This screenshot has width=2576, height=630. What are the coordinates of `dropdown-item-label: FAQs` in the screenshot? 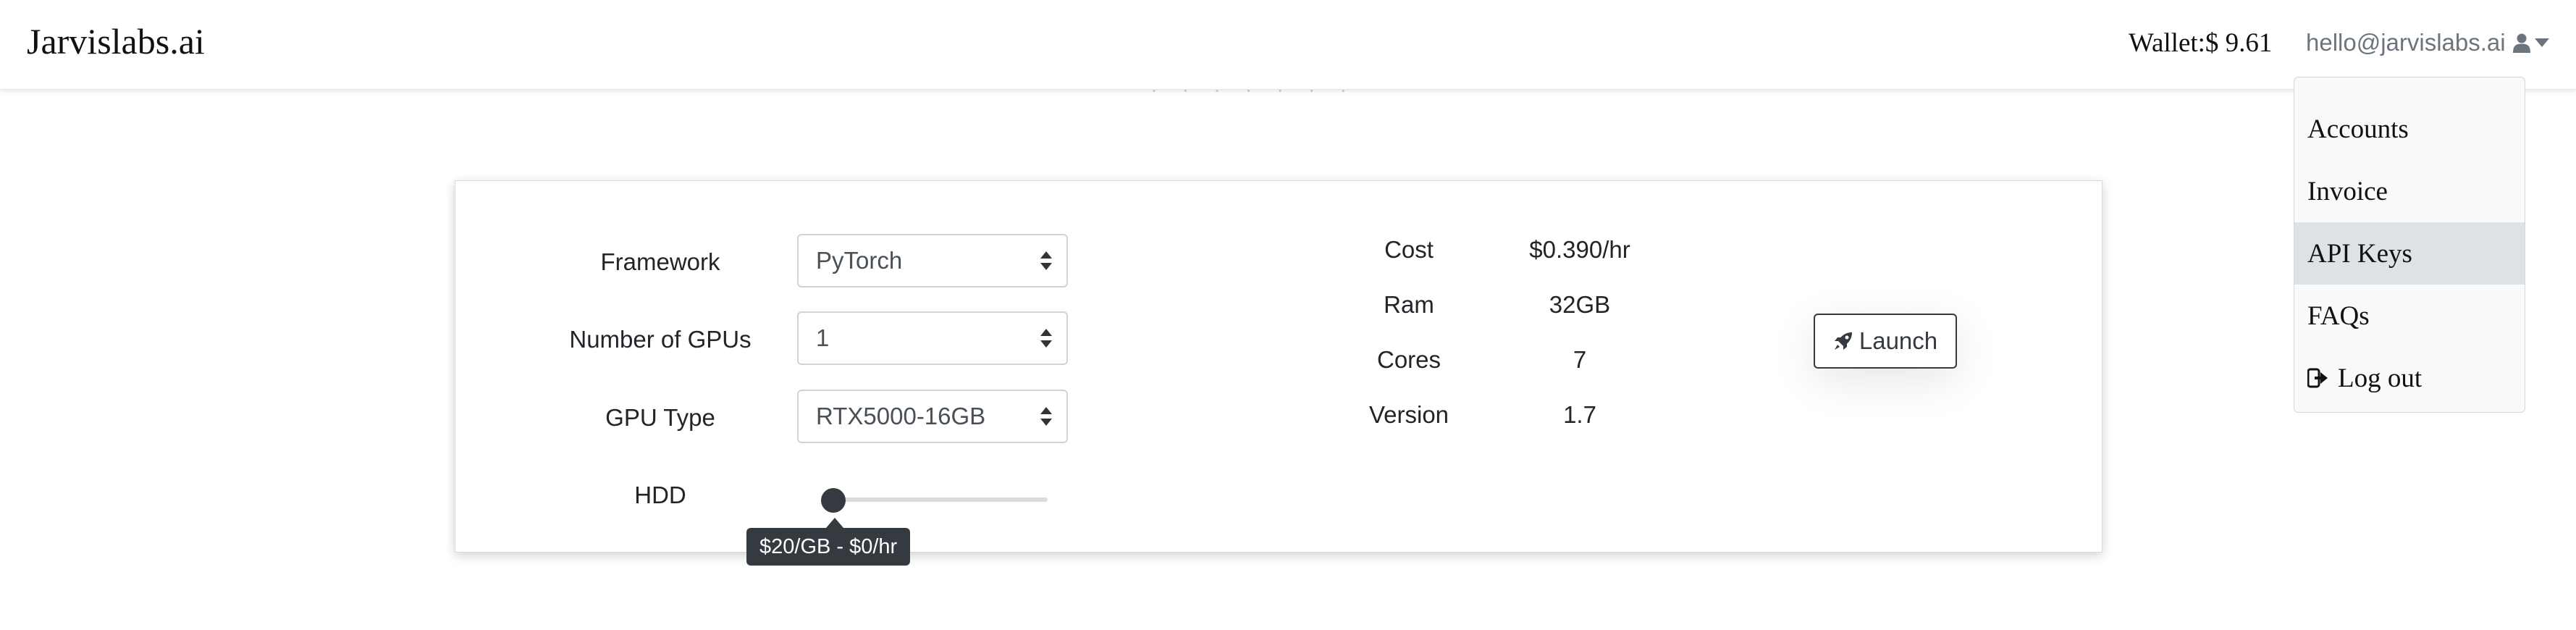 It's located at (2338, 316).